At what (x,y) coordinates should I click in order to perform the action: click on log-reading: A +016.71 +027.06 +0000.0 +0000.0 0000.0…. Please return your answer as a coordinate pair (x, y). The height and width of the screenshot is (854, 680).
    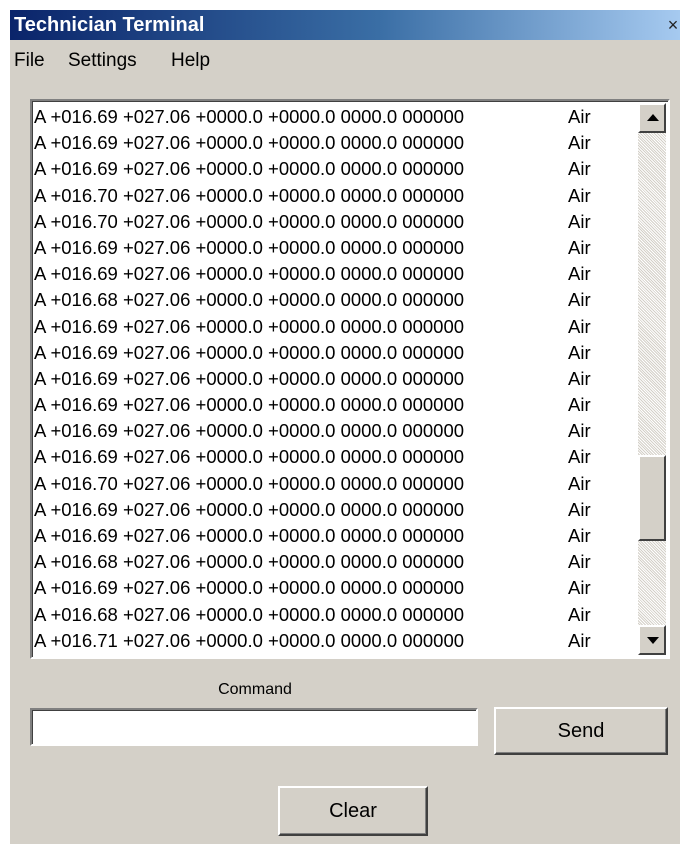
    Looking at the image, I should click on (249, 640).